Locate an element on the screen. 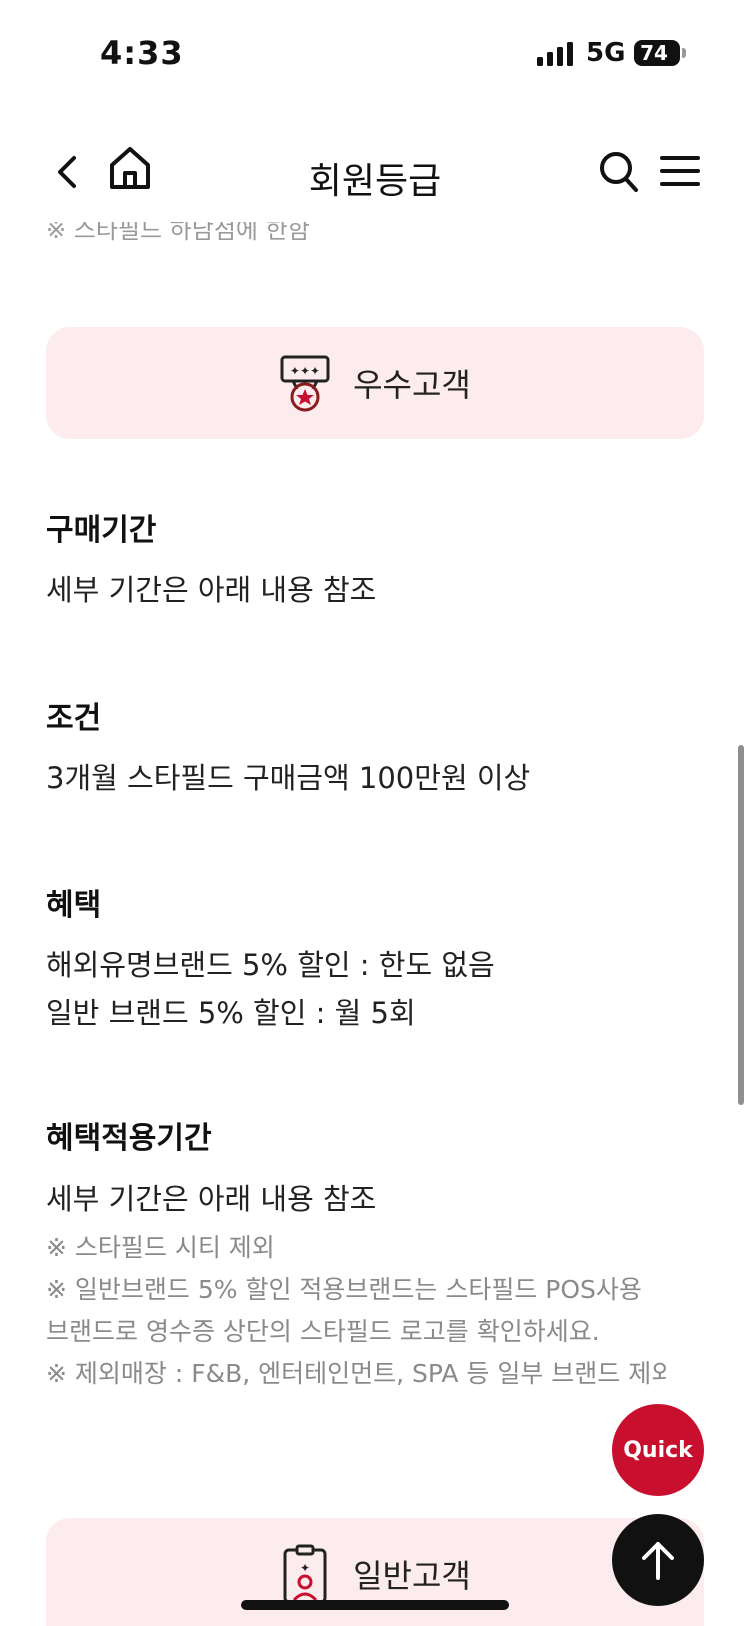  grade-label: 일반고객 is located at coordinates (412, 1576).